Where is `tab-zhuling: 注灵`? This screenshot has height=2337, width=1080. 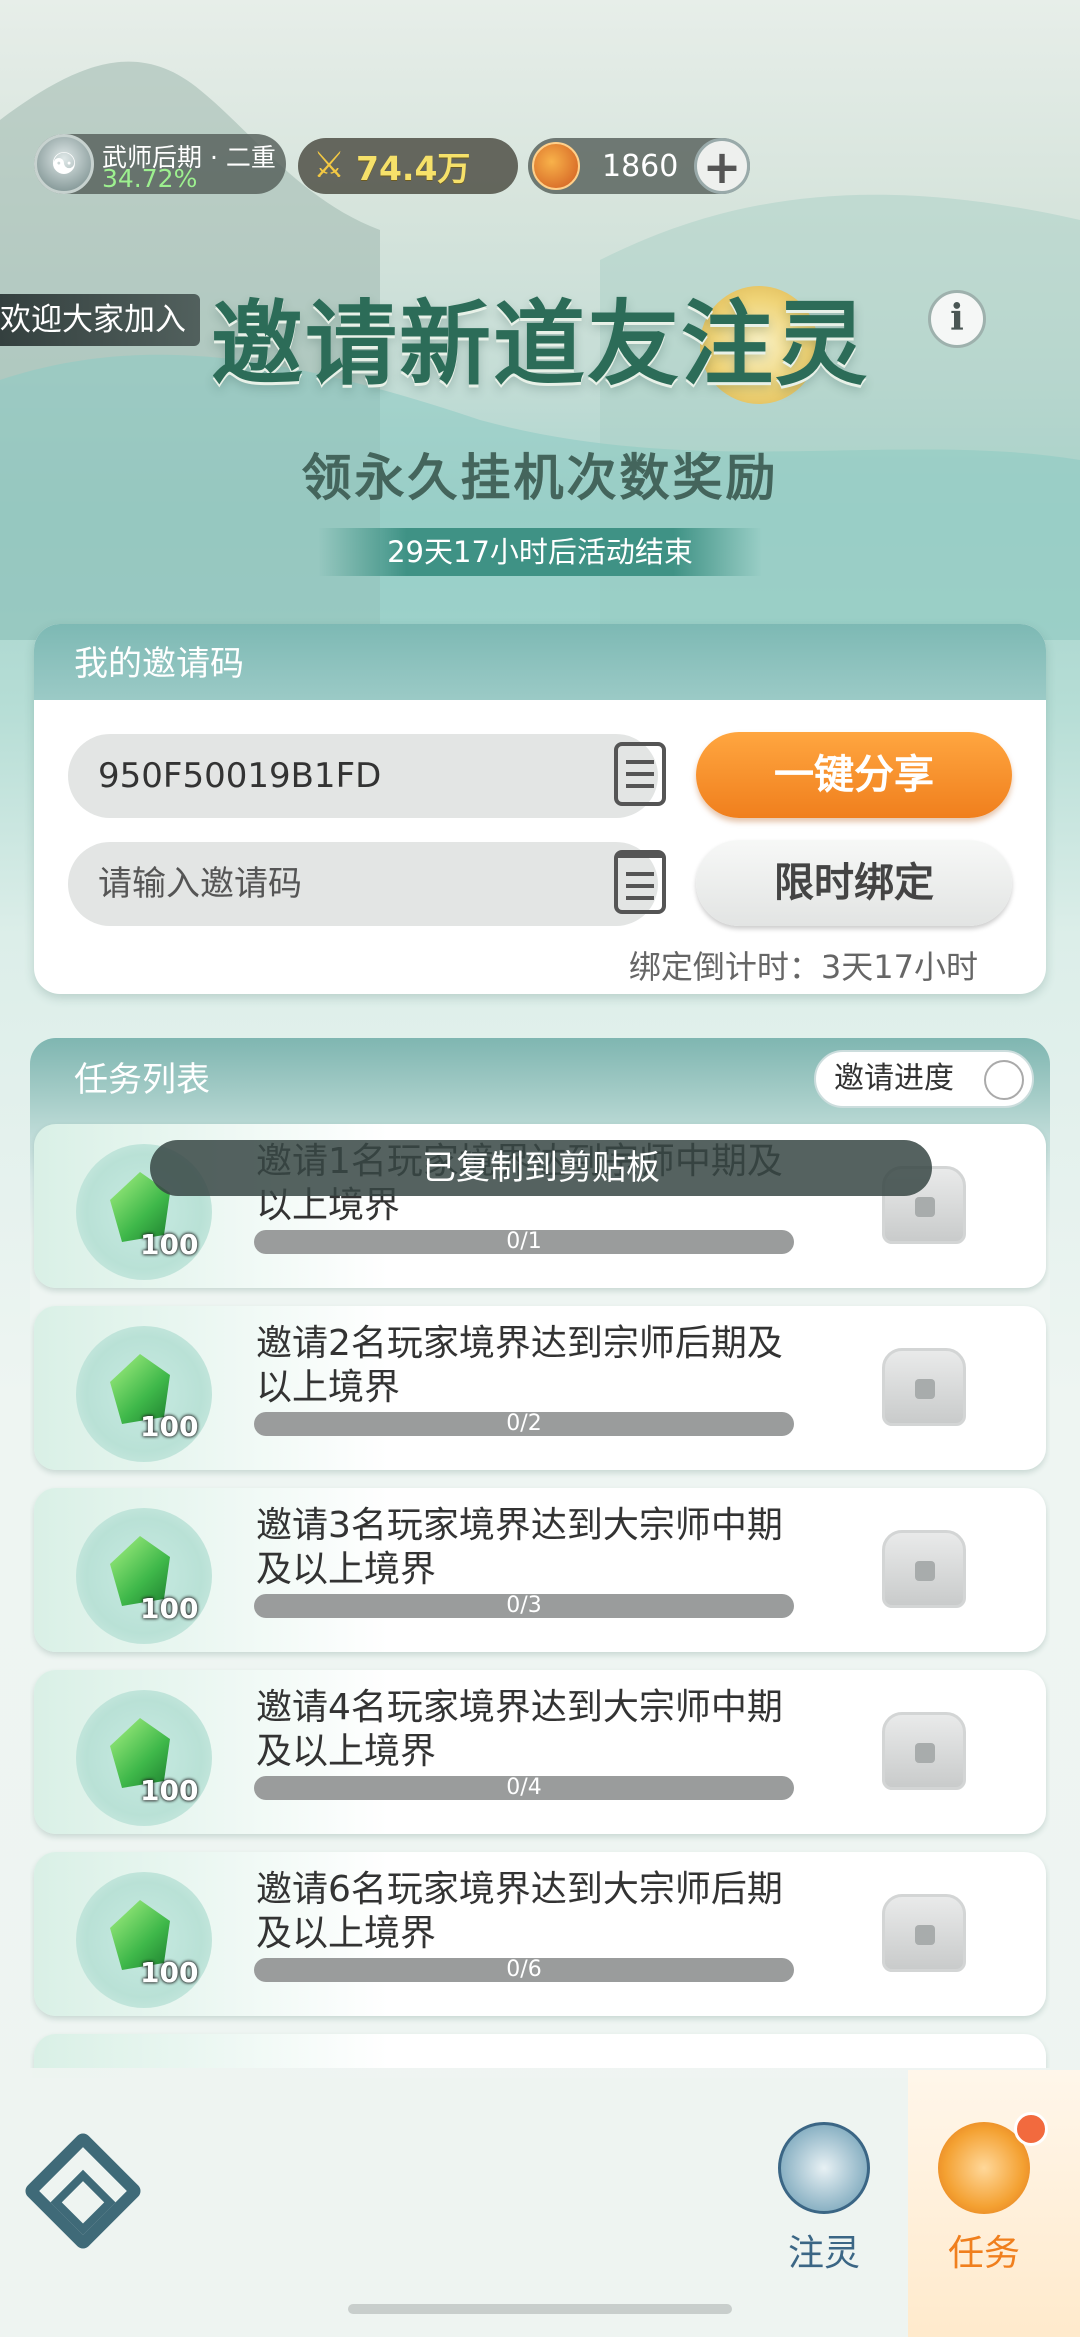
tab-zhuling: 注灵 is located at coordinates (824, 2199).